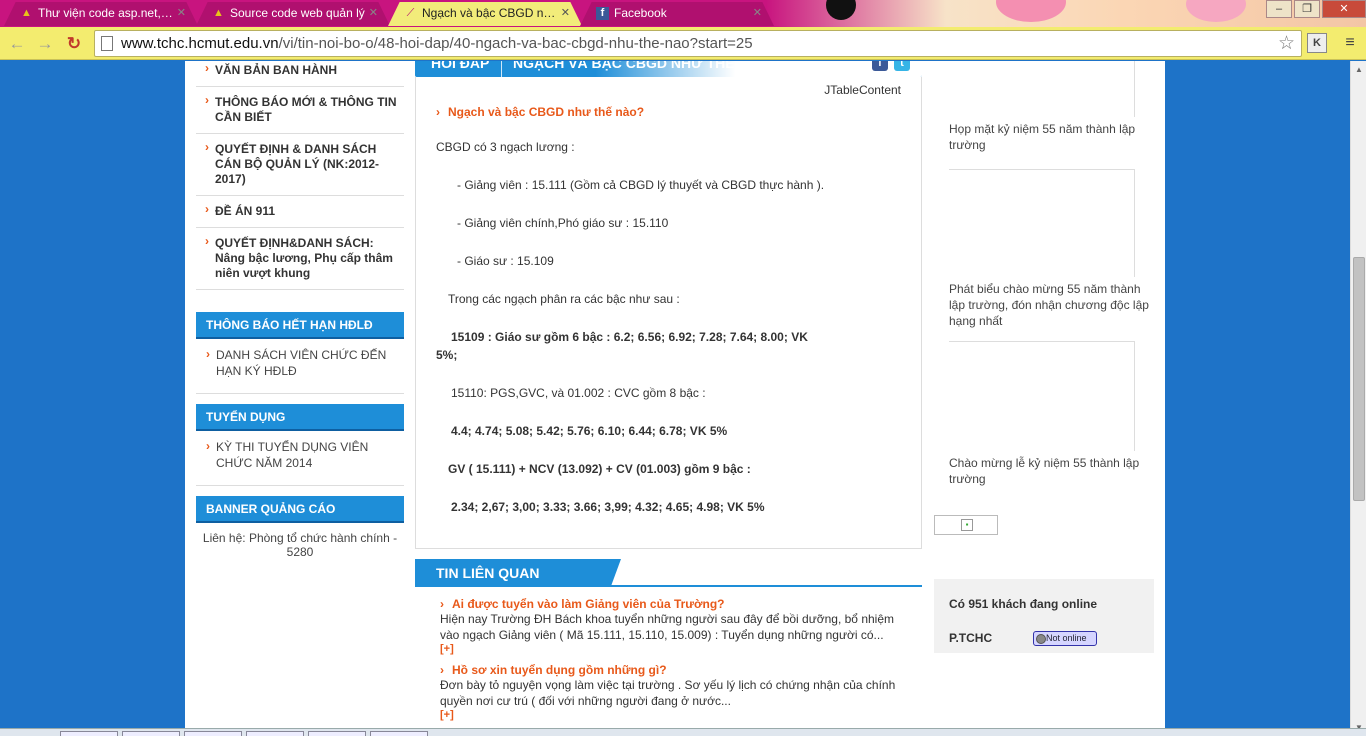 The height and width of the screenshot is (736, 1366). I want to click on band-fade, so click(665, 69).